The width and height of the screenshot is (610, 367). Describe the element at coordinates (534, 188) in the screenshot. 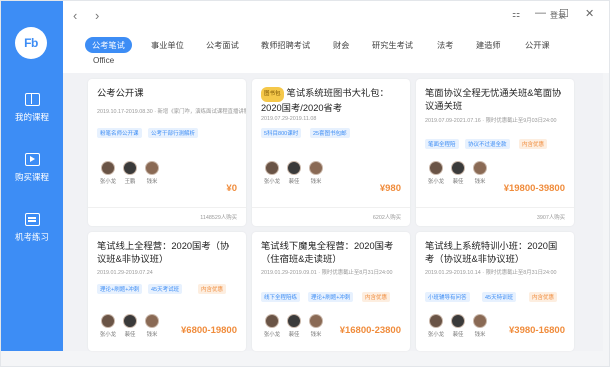

I see `course-price: ¥19800-39800` at that location.